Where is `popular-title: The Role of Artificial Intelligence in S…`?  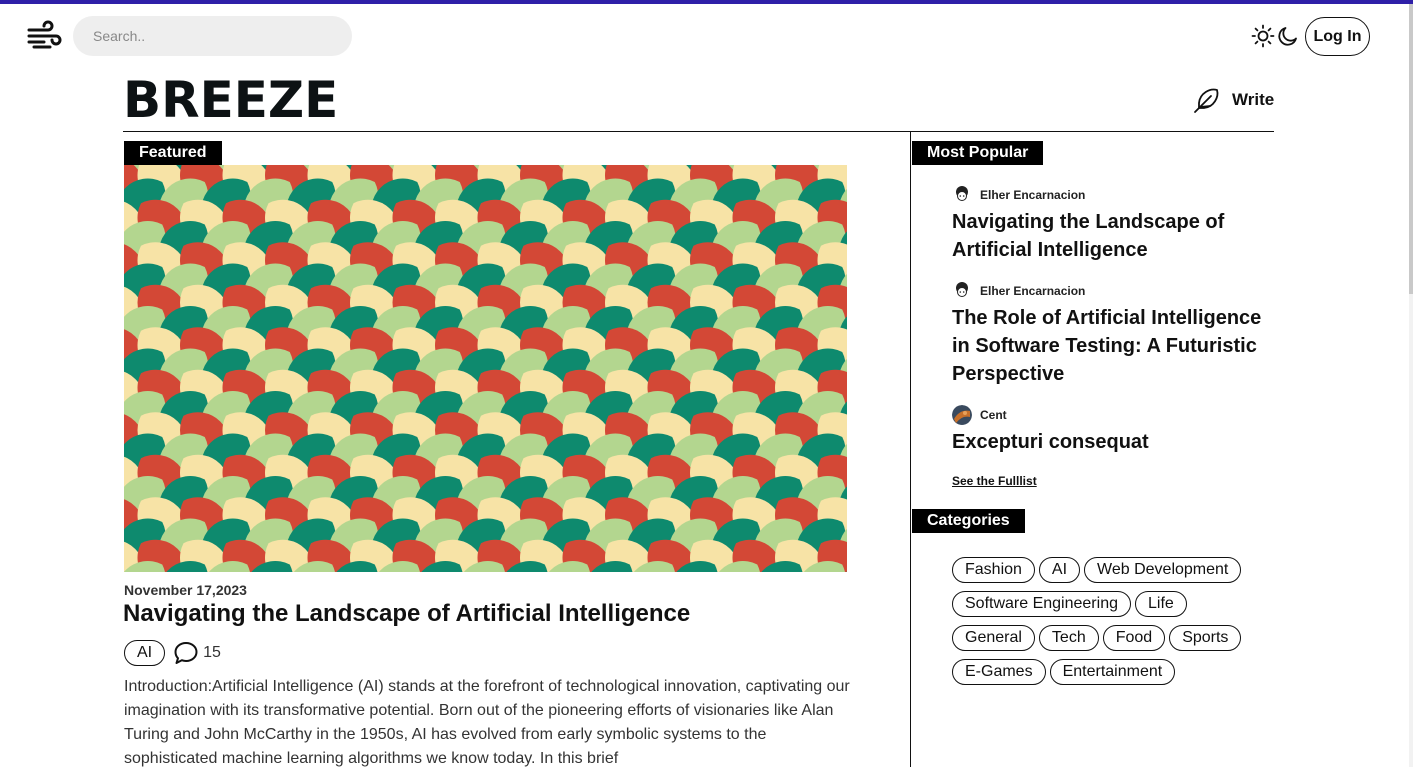
popular-title: The Role of Artificial Intelligence in S… is located at coordinates (1112, 346).